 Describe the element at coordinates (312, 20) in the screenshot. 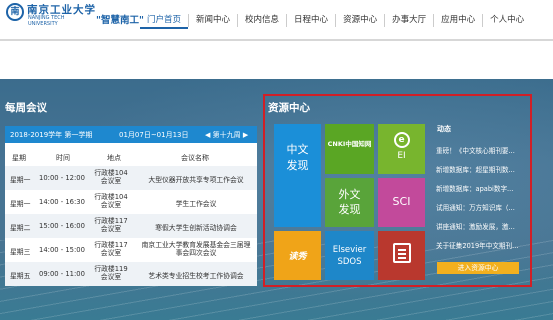

I see `nav-schedule: 日程中心` at that location.